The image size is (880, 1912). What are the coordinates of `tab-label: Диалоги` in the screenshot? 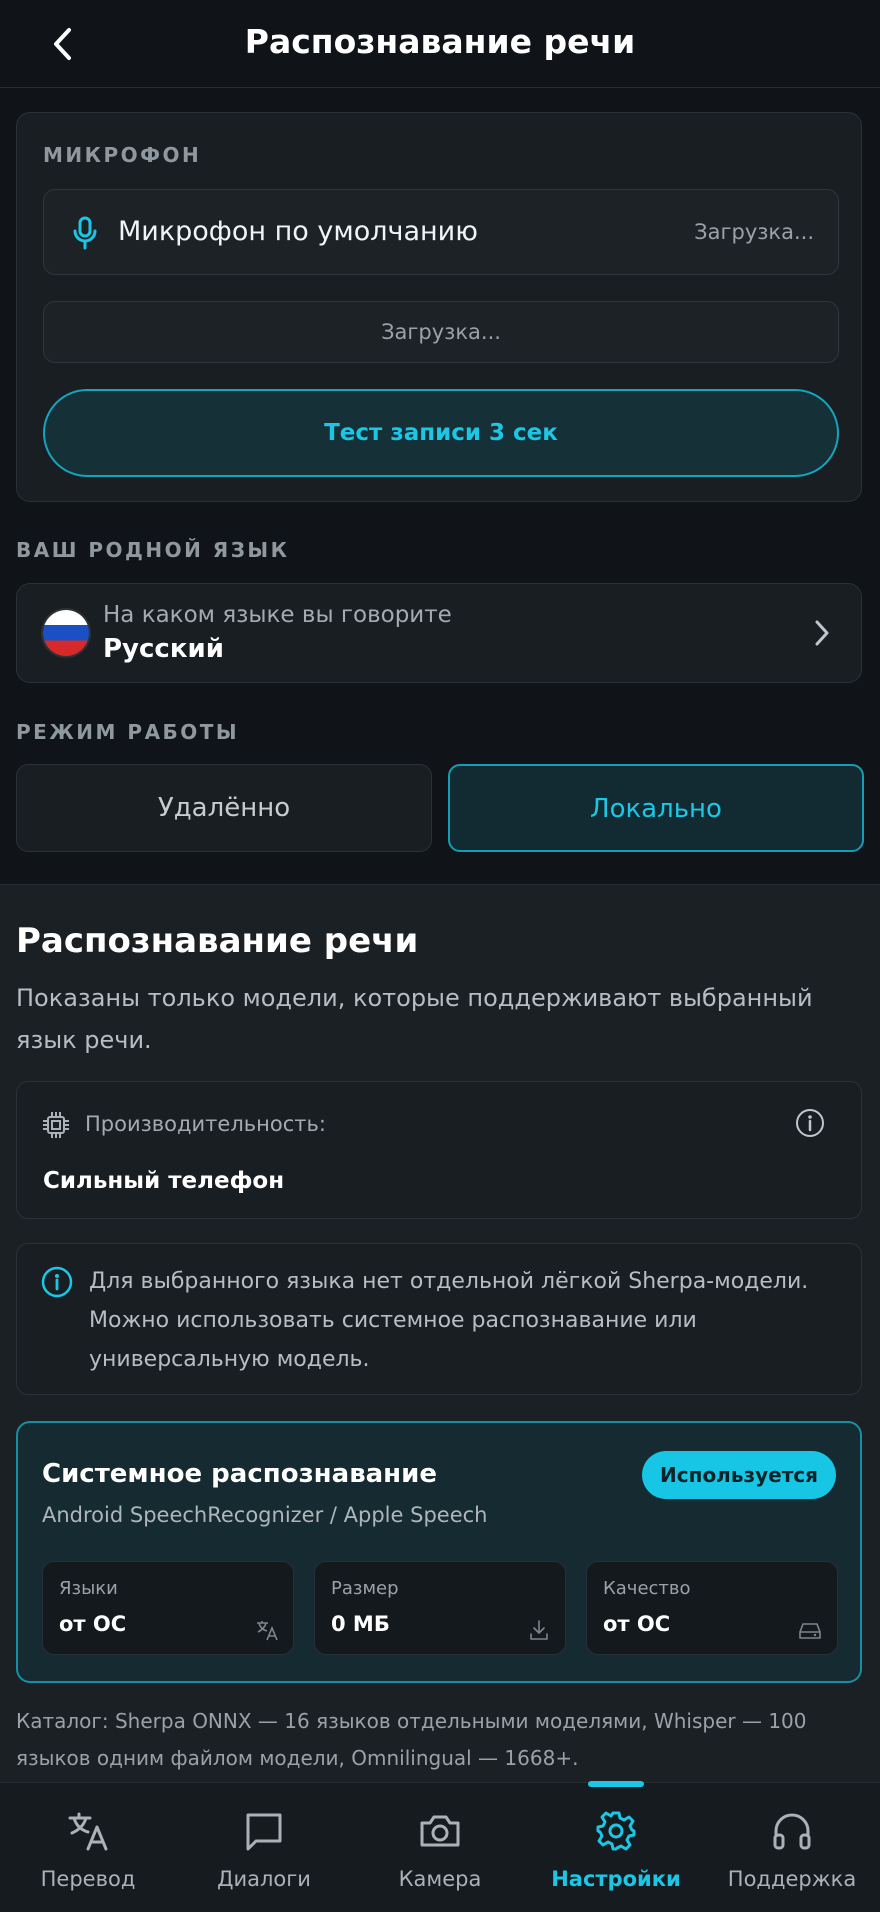 It's located at (264, 1879).